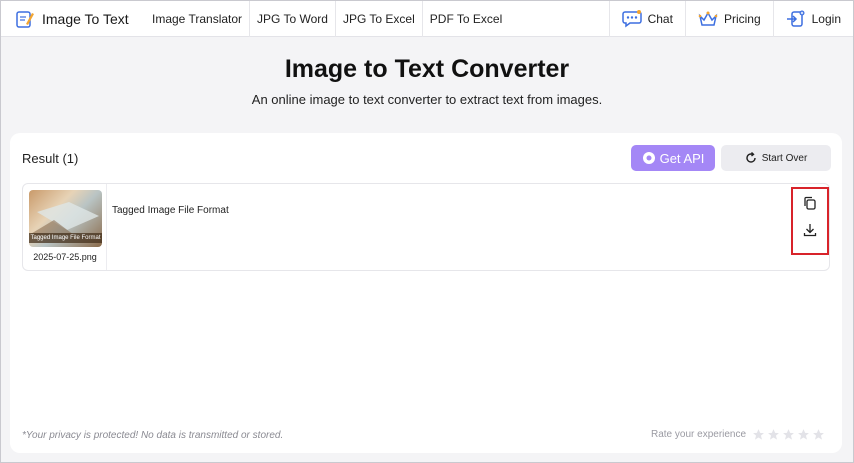 The width and height of the screenshot is (854, 463). Describe the element at coordinates (646, 19) in the screenshot. I see `chat-button: Chat` at that location.